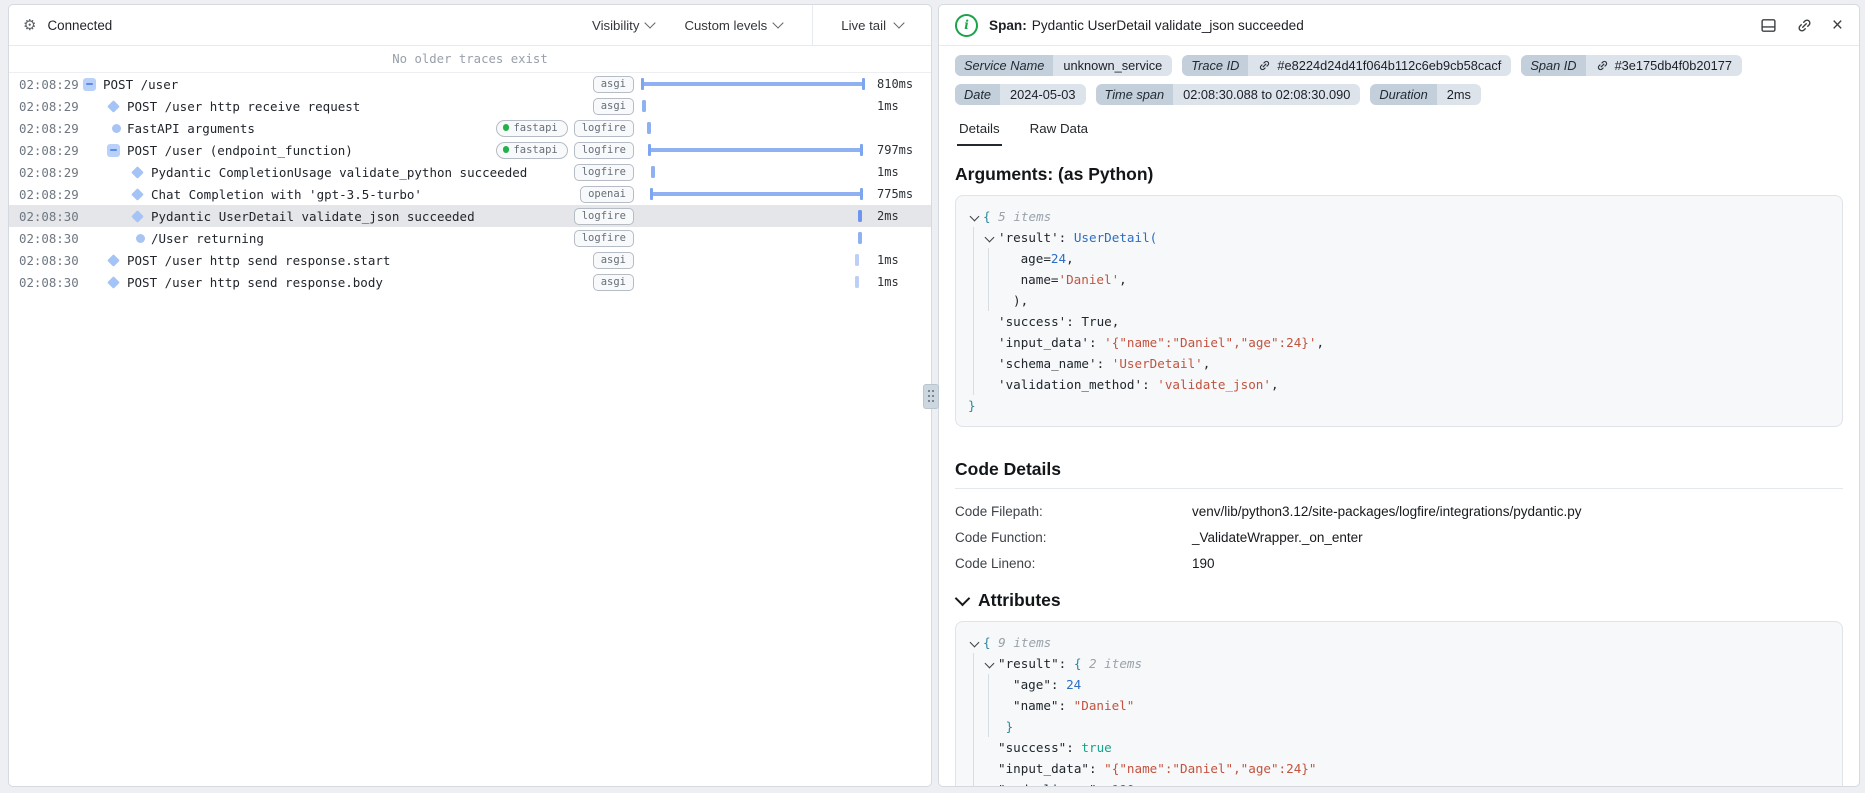 This screenshot has width=1865, height=793. Describe the element at coordinates (1399, 705) in the screenshot. I see `code-line: "name": "Daniel"` at that location.